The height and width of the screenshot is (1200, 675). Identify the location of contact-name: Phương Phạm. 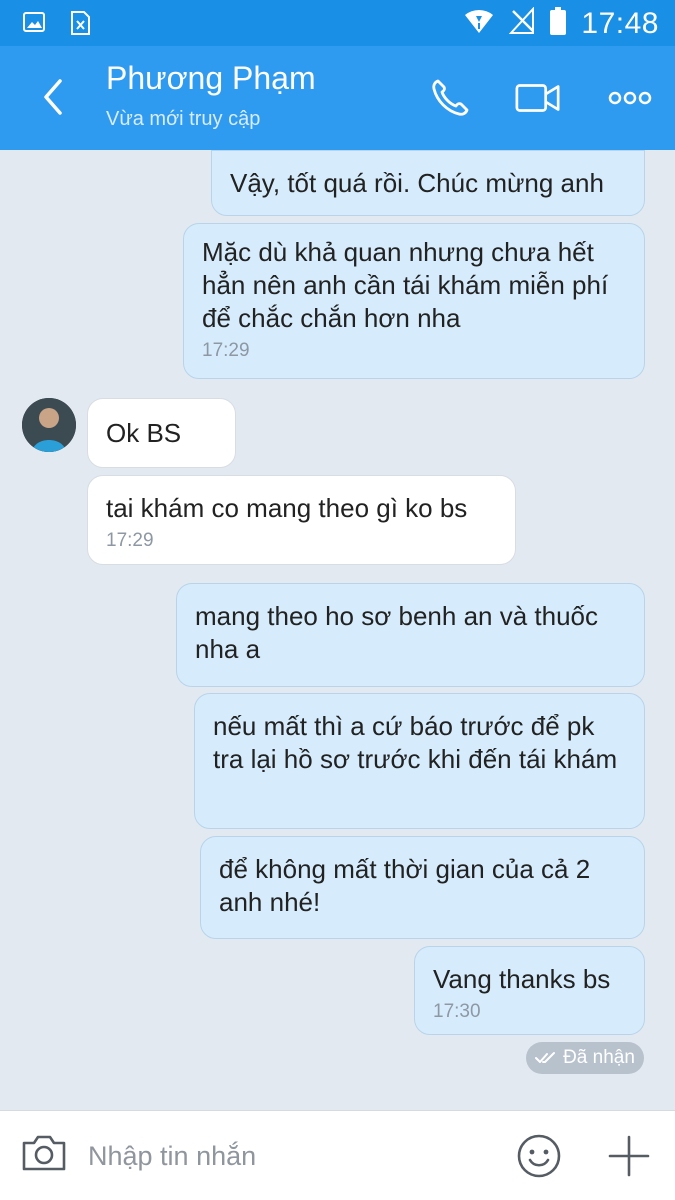
(211, 78).